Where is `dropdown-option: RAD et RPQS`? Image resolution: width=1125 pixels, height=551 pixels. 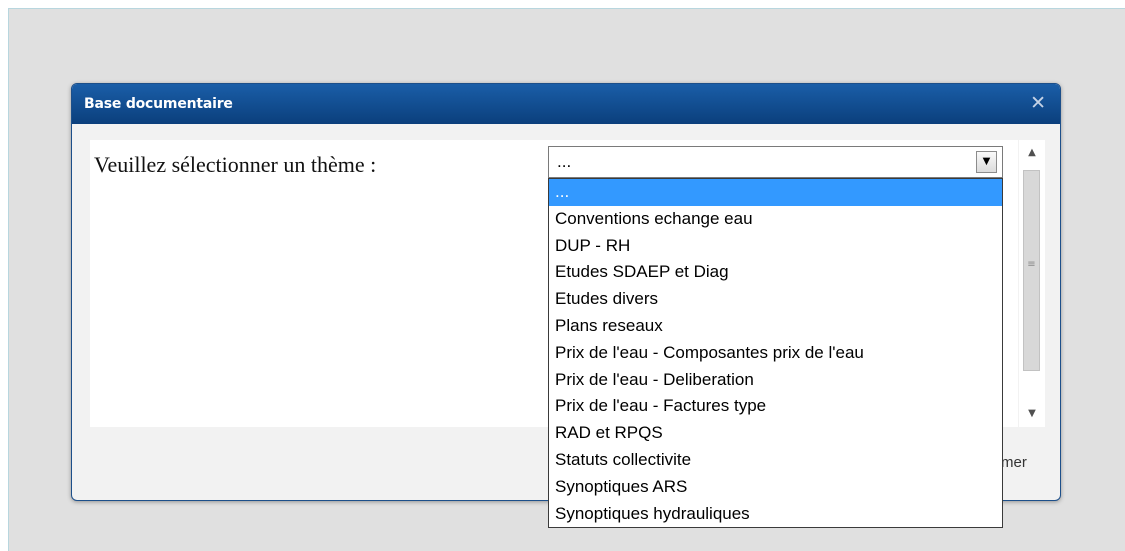 dropdown-option: RAD et RPQS is located at coordinates (775, 433).